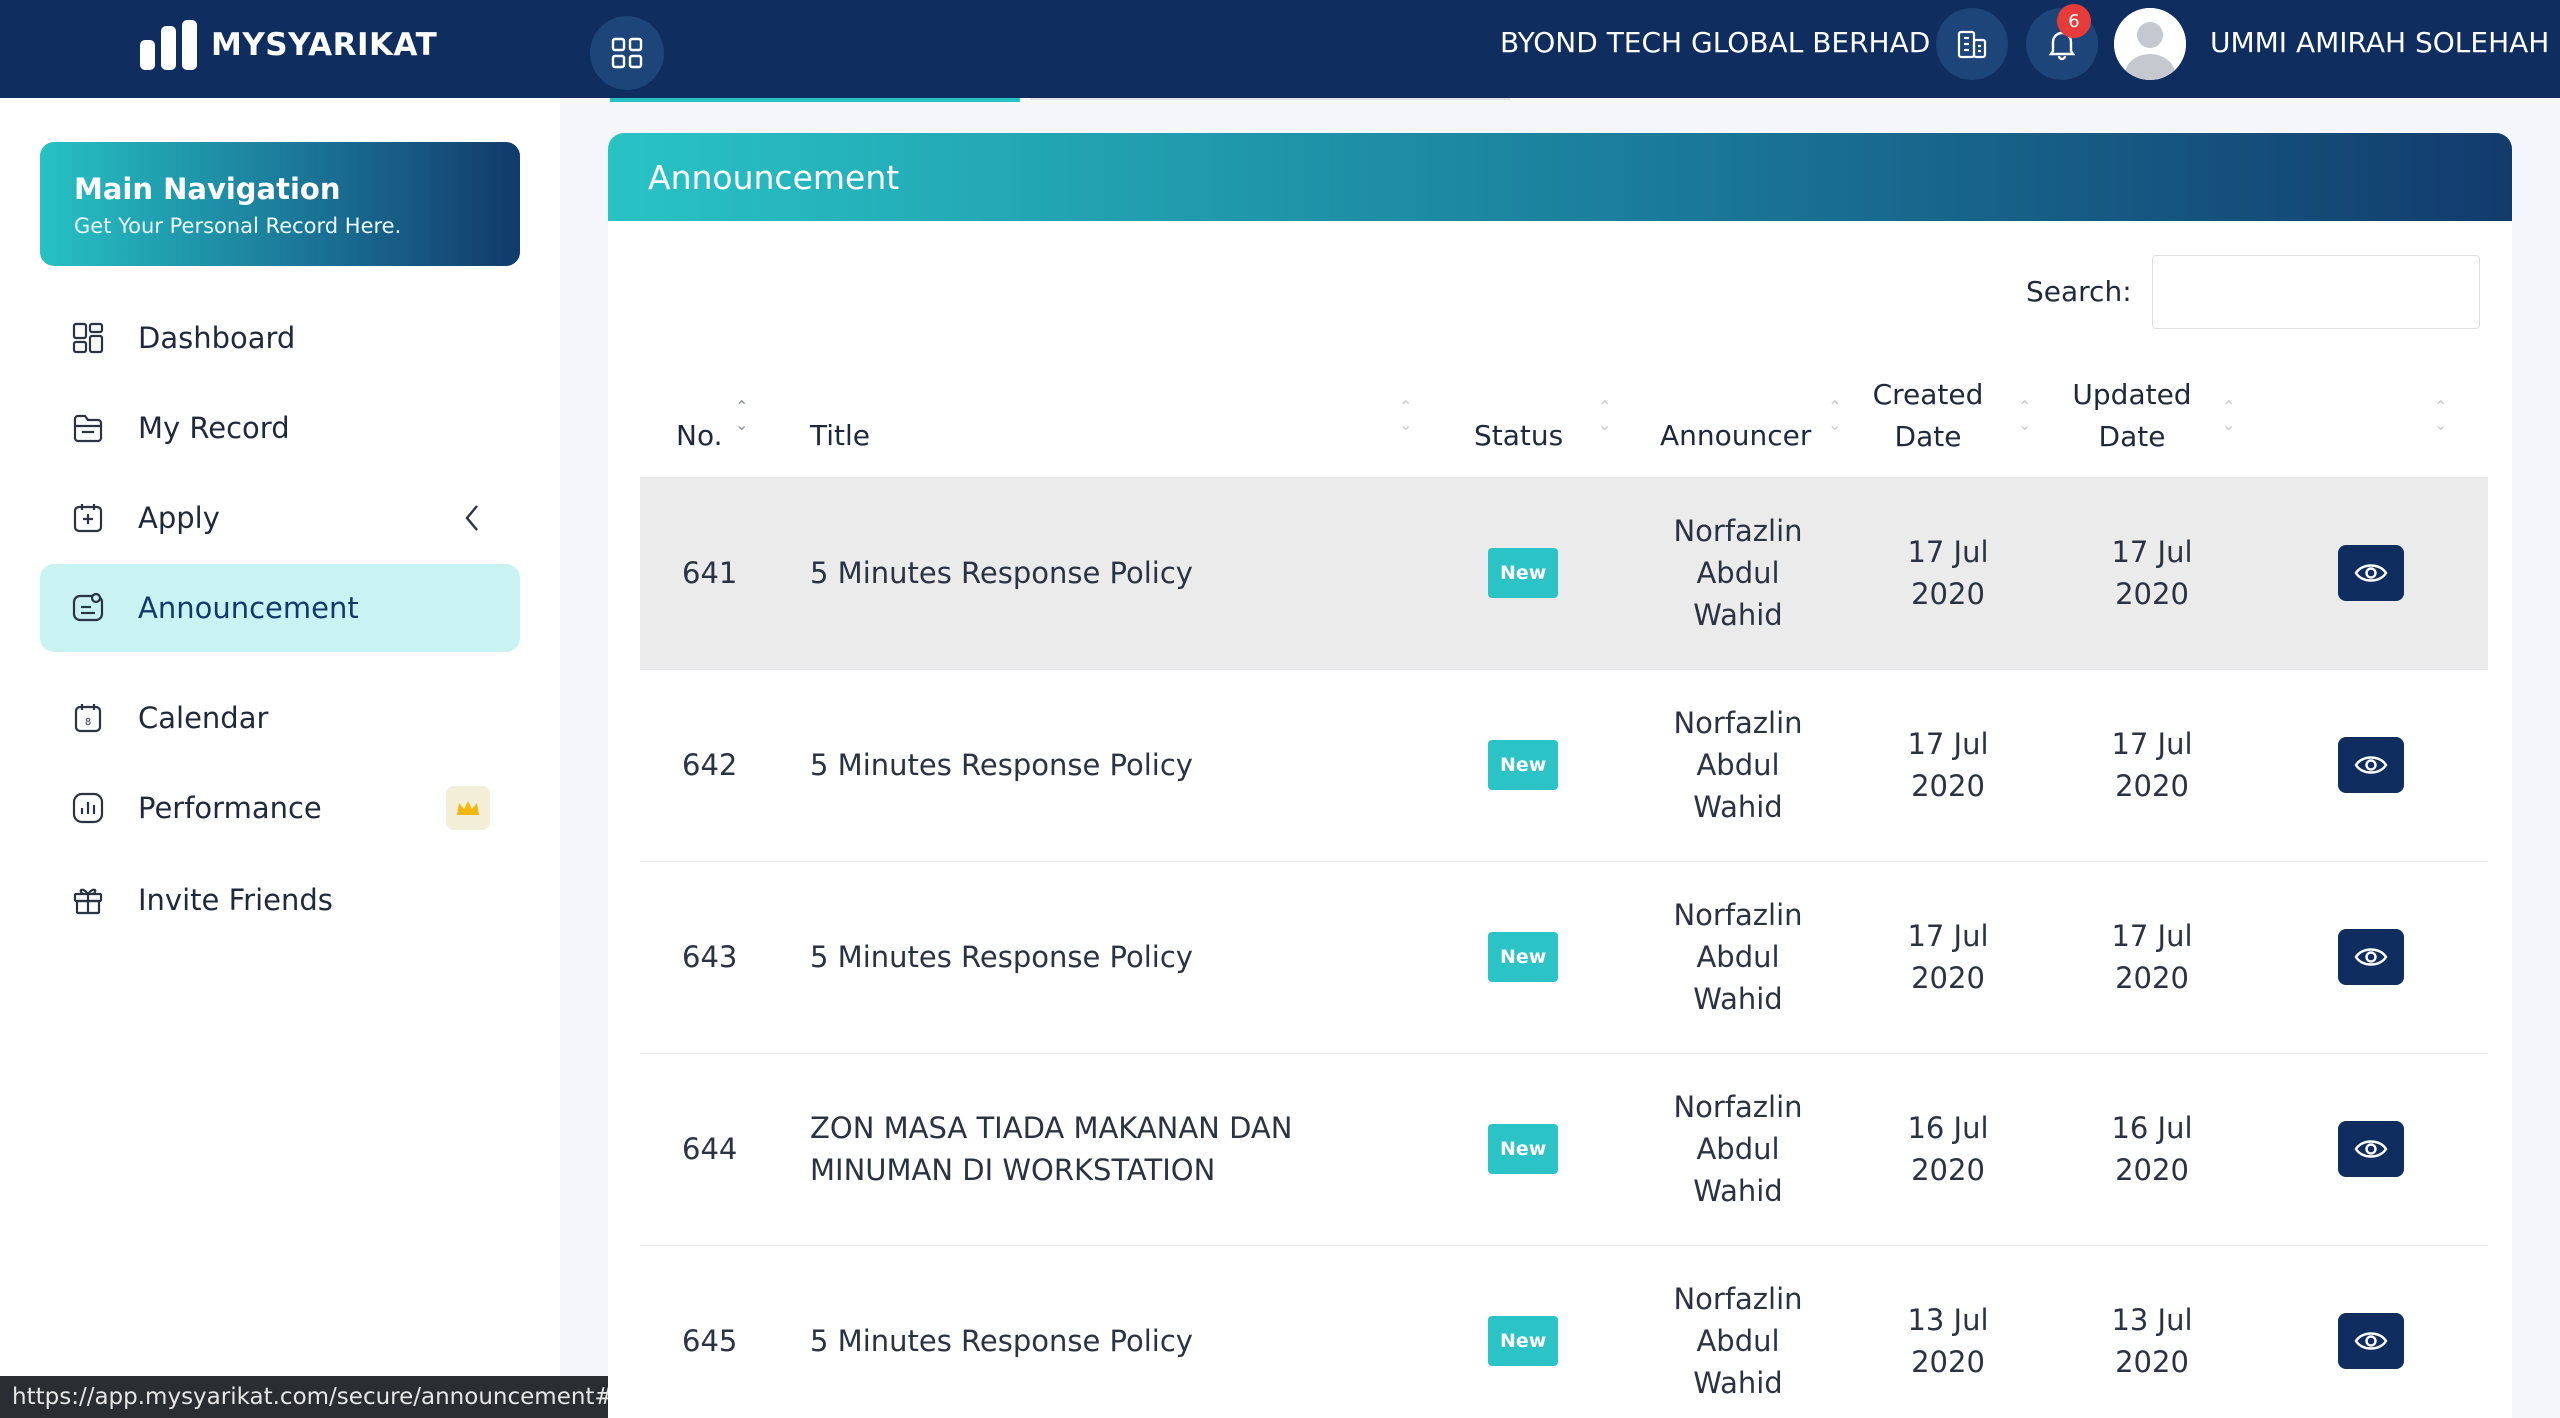 Image resolution: width=2560 pixels, height=1418 pixels. What do you see at coordinates (2152, 1341) in the screenshot?
I see `updated-date: 13 Jul 2020` at bounding box center [2152, 1341].